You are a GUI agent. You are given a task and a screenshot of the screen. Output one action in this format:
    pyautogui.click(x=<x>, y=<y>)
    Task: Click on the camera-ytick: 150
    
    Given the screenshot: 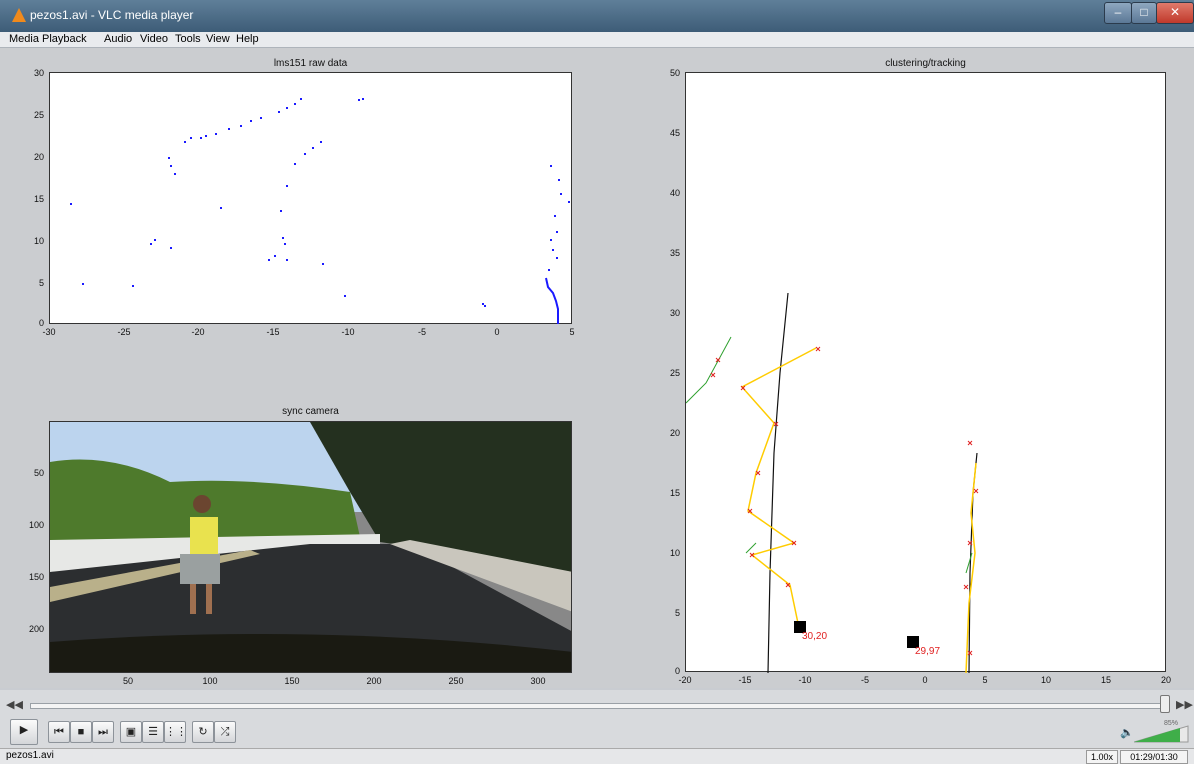 What is the action you would take?
    pyautogui.click(x=36, y=577)
    